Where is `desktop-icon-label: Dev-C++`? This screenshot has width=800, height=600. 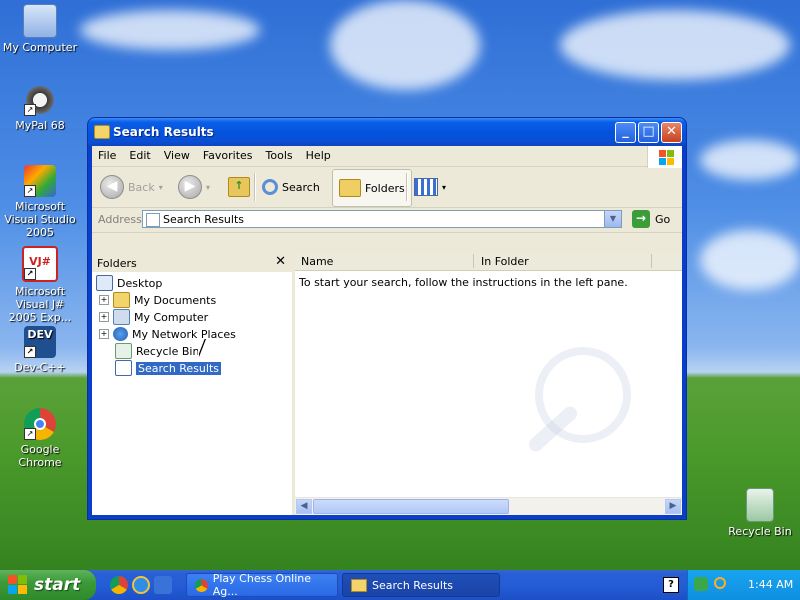 desktop-icon-label: Dev-C++ is located at coordinates (40, 367).